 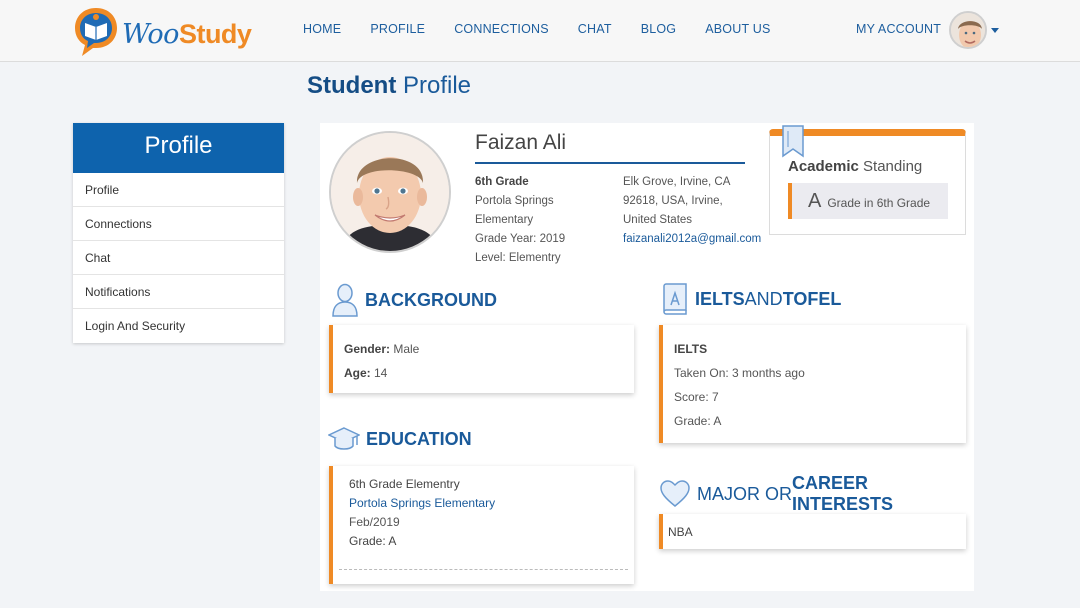 I want to click on standing-title-rest: Standing, so click(x=890, y=166).